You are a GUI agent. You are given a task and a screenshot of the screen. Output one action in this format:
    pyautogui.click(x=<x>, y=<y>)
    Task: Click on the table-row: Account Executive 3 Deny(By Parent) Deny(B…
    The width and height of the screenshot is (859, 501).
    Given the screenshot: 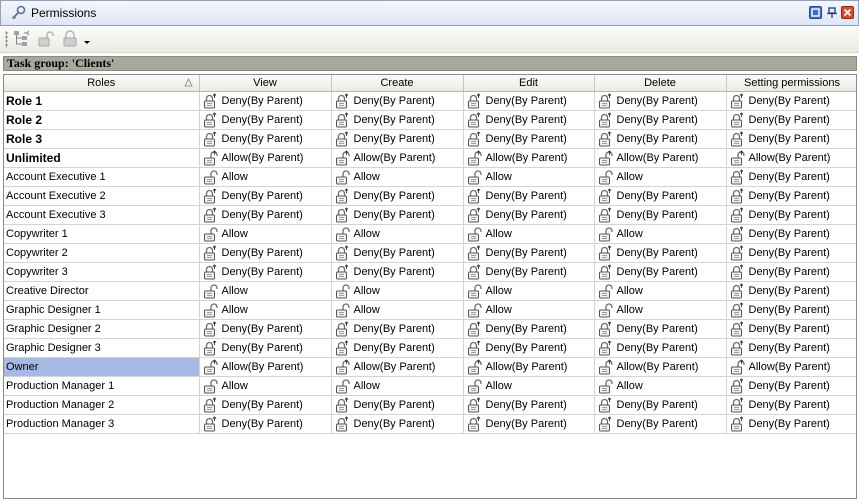 What is the action you would take?
    pyautogui.click(x=430, y=215)
    